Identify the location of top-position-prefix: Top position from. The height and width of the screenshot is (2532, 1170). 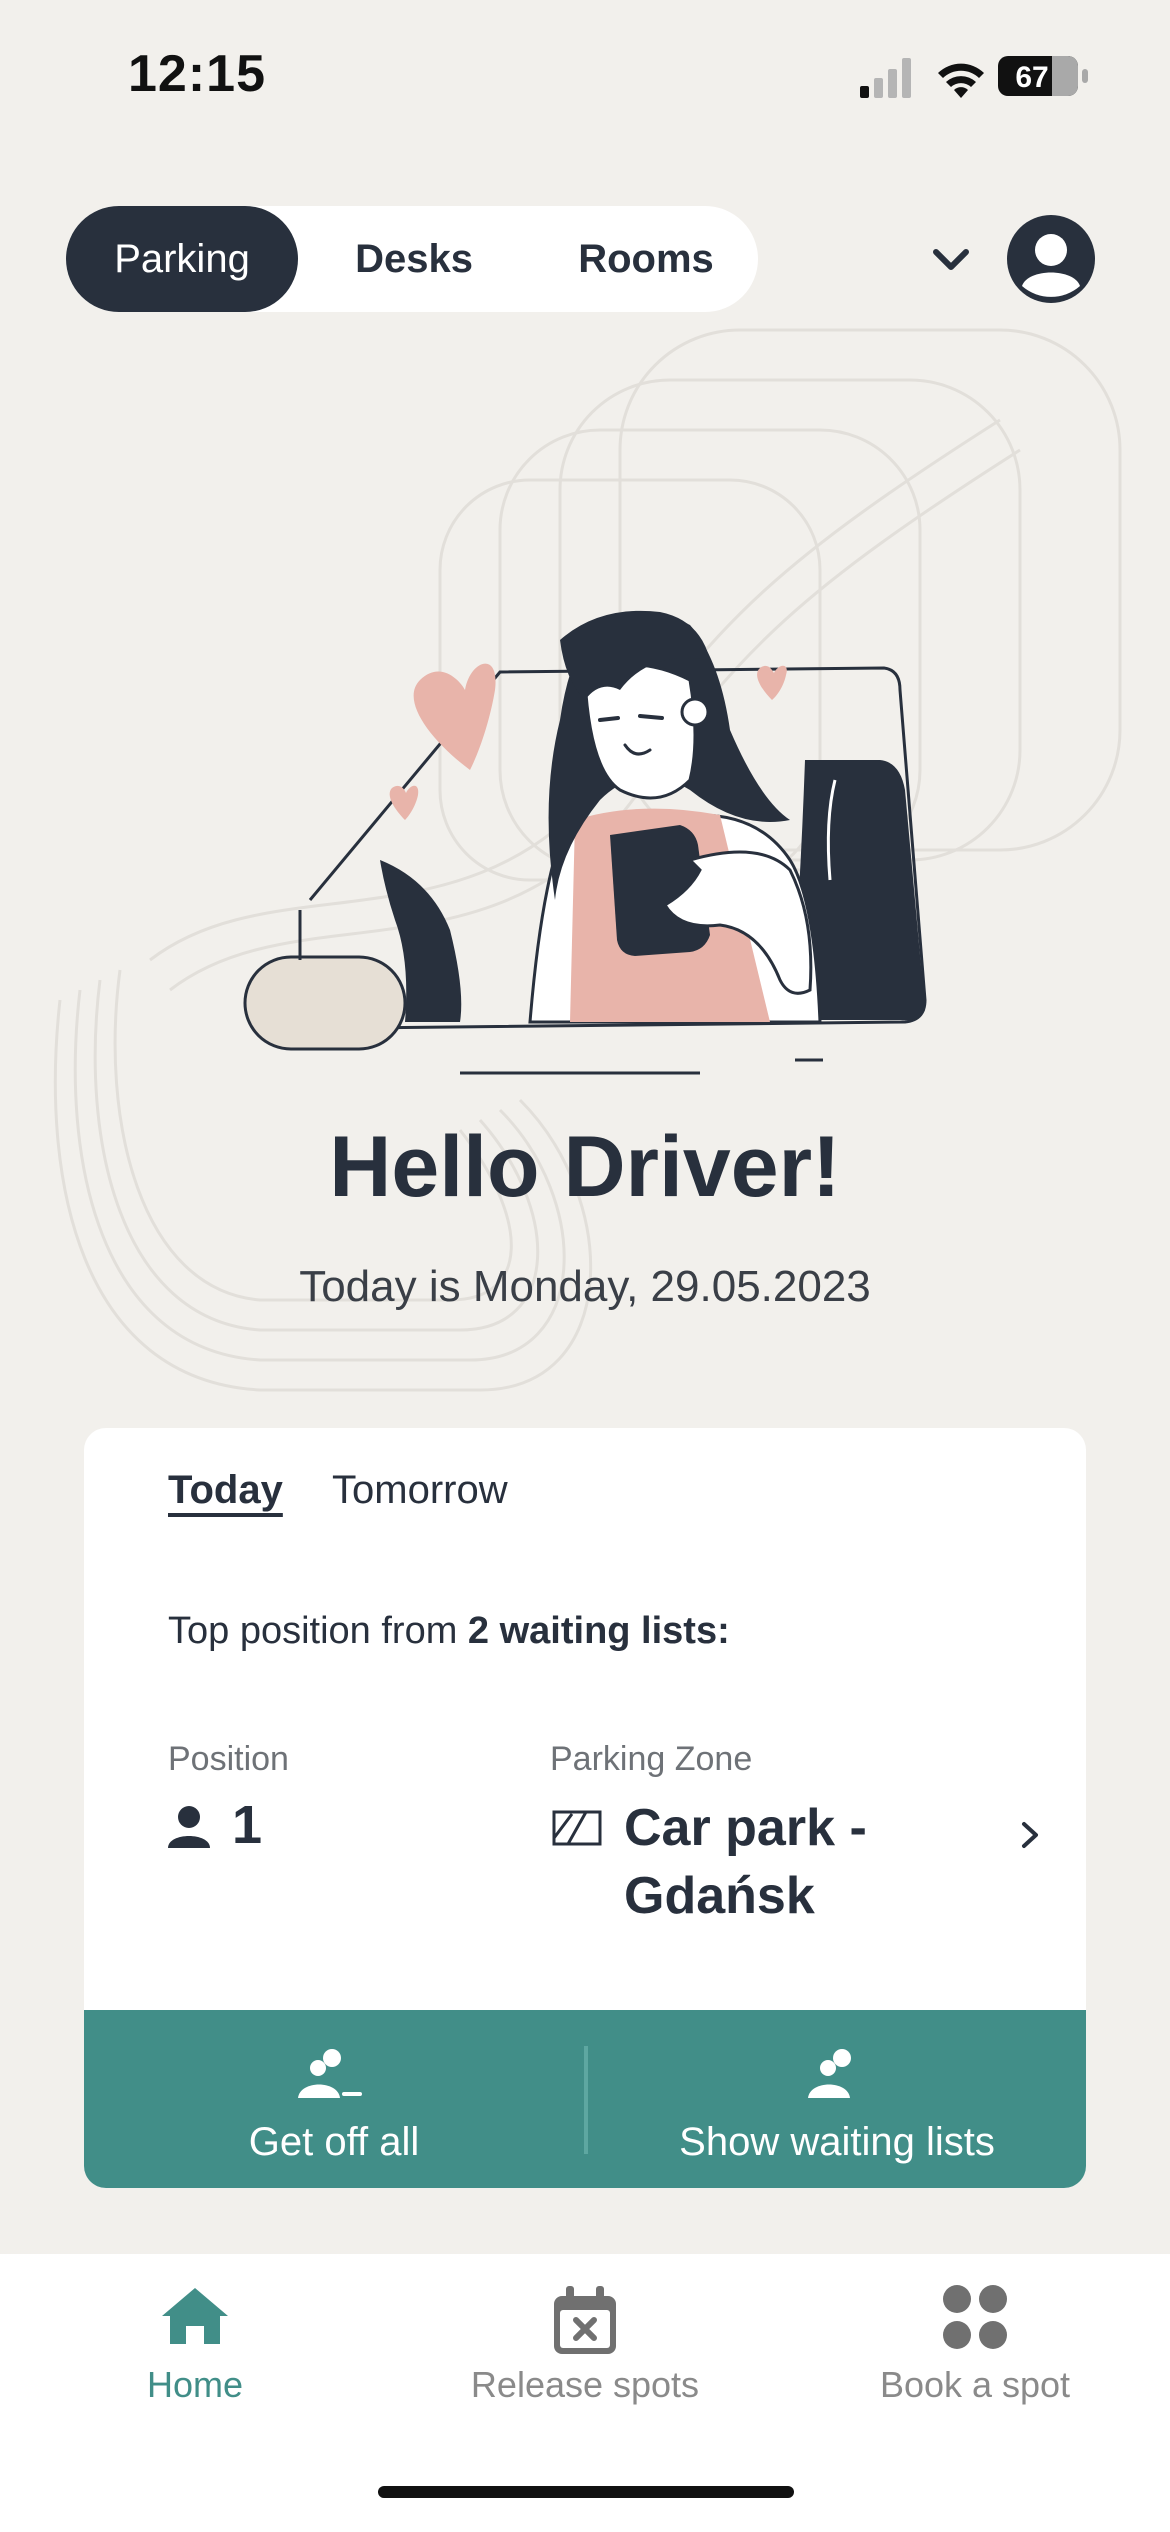
(318, 1631).